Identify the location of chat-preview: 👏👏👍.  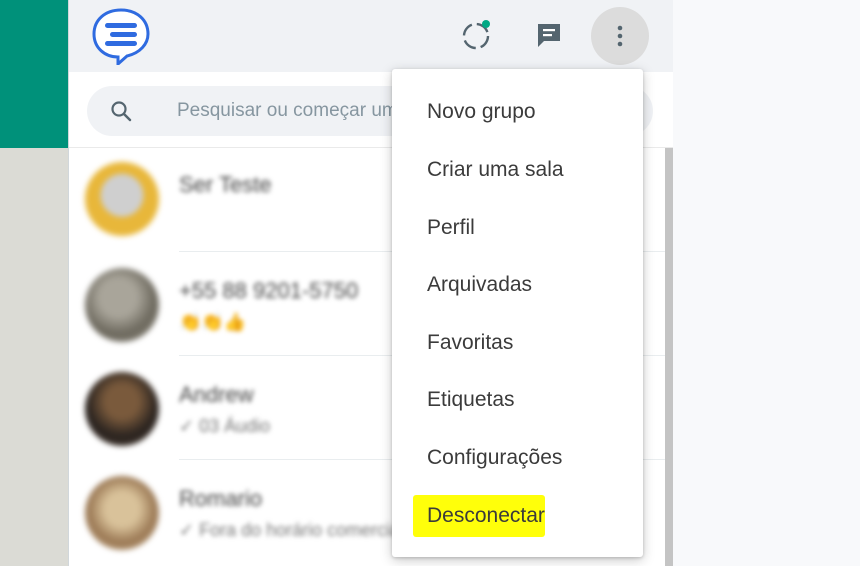
(213, 322).